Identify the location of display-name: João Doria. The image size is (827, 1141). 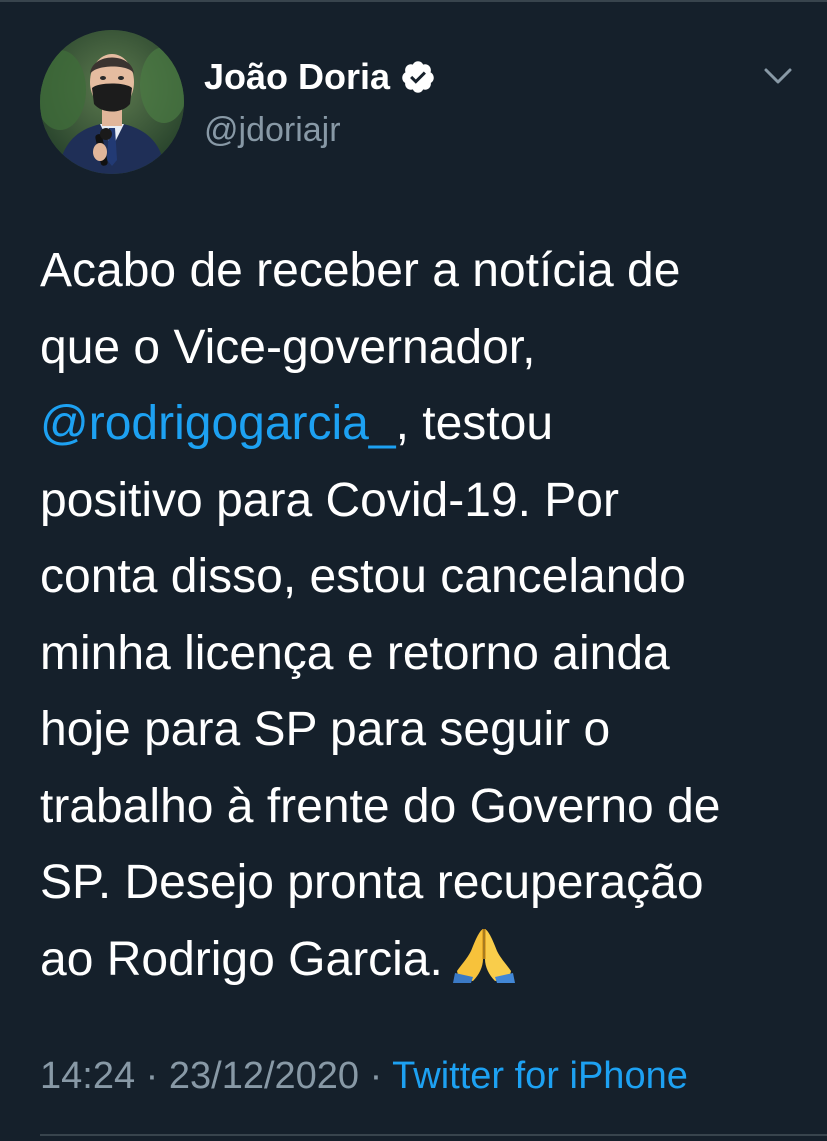
(297, 77).